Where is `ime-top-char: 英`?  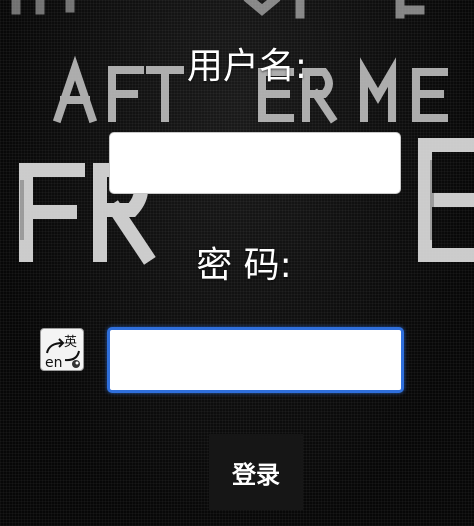 ime-top-char: 英 is located at coordinates (70, 342).